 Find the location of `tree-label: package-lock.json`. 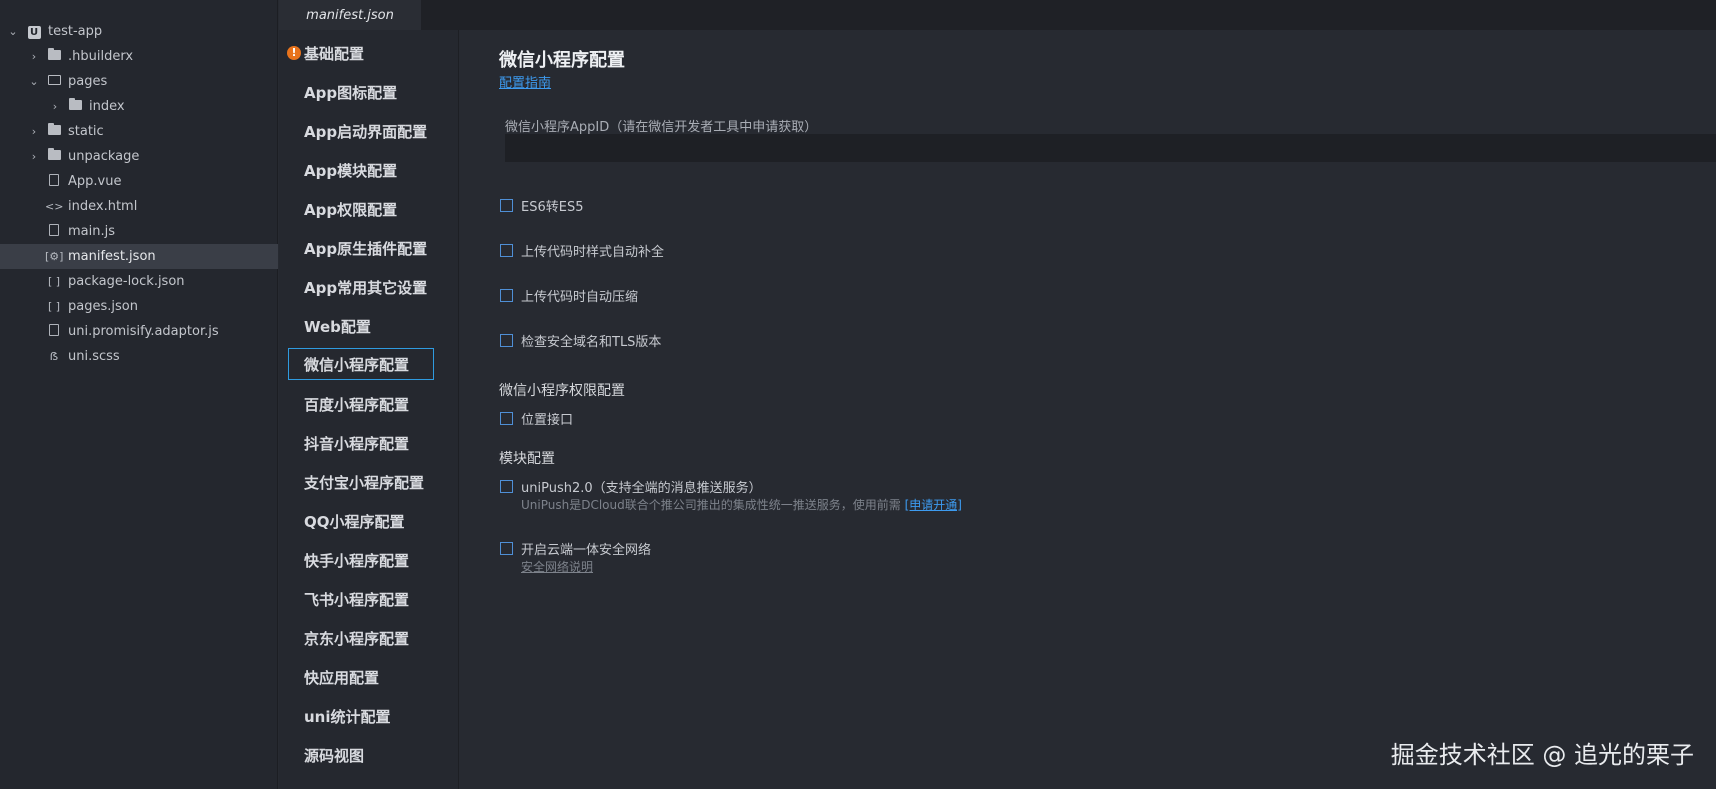

tree-label: package-lock.json is located at coordinates (126, 281).